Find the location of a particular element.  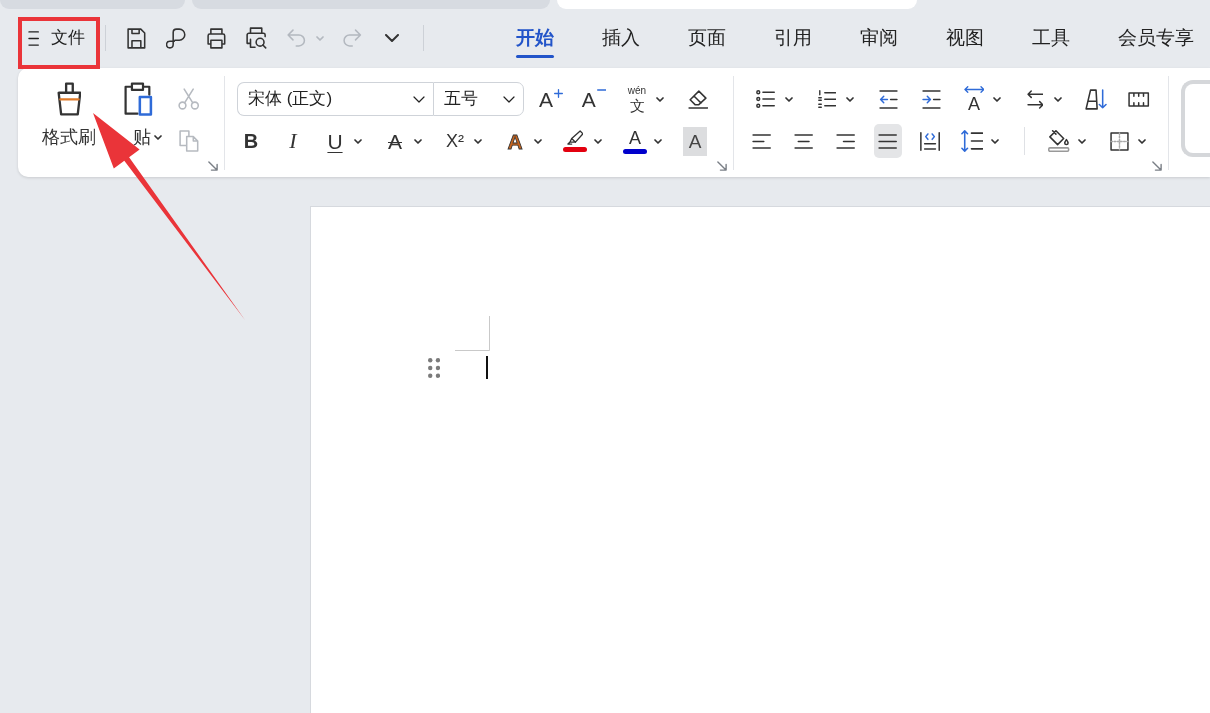

font-family-select: 宋体 (正文) is located at coordinates (335, 99).